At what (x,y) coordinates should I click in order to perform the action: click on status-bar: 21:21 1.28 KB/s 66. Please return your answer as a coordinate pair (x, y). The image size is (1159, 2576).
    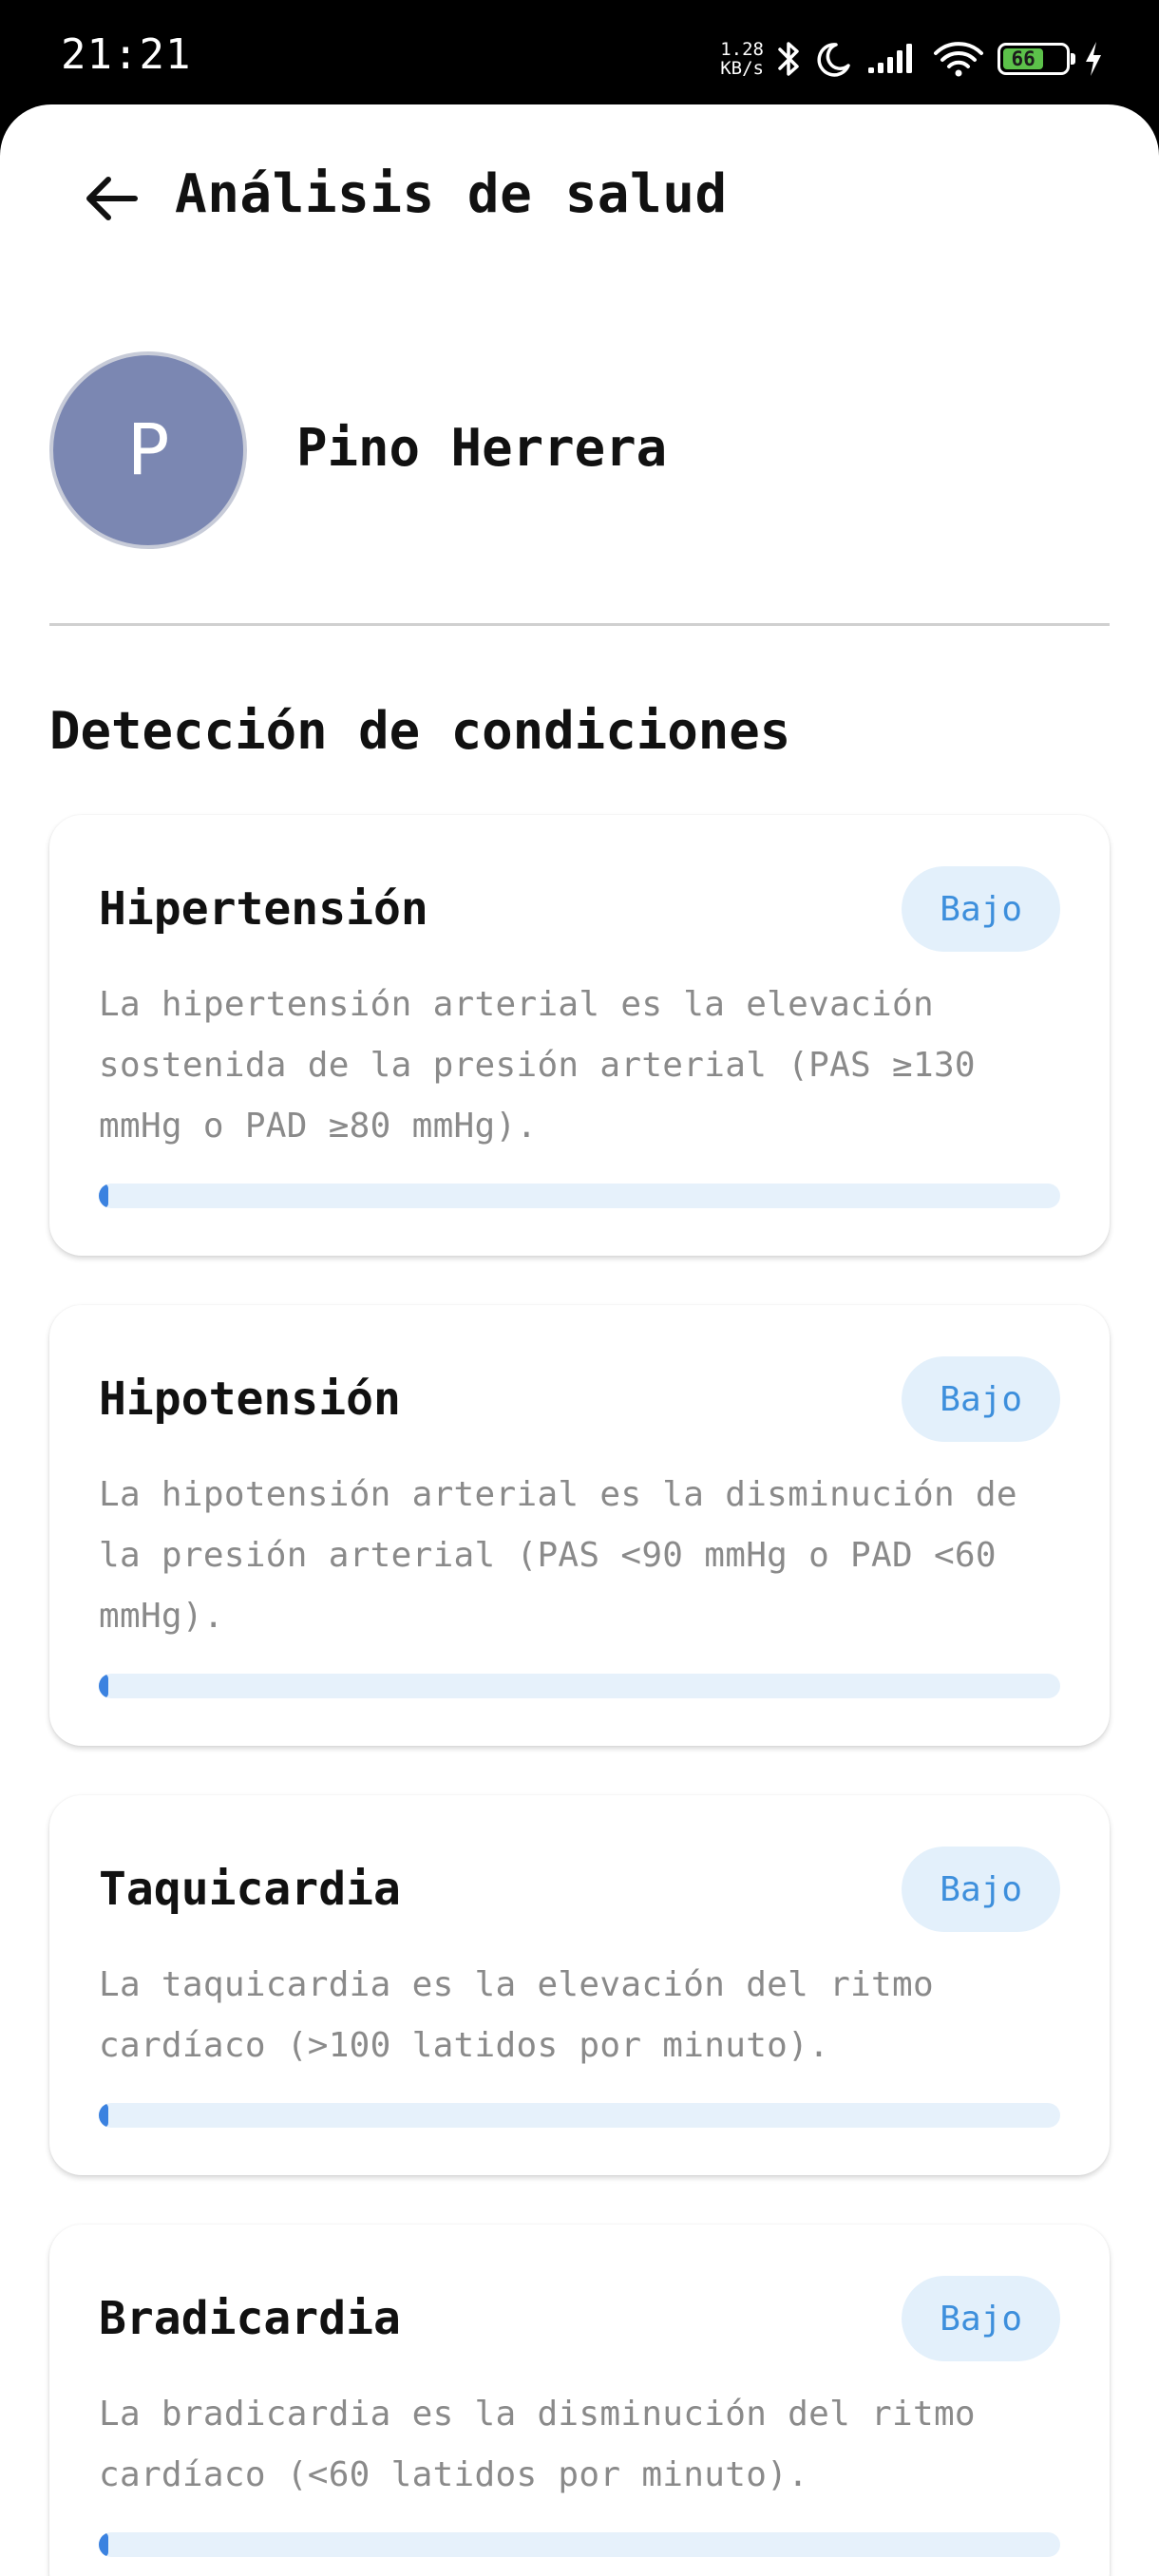
    Looking at the image, I should click on (579, 52).